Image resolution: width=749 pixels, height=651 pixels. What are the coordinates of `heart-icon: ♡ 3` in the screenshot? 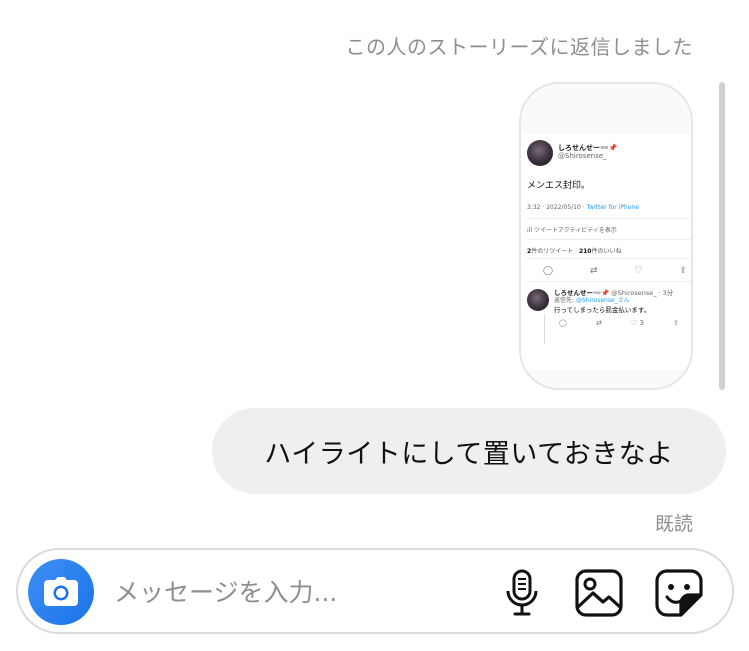 It's located at (637, 322).